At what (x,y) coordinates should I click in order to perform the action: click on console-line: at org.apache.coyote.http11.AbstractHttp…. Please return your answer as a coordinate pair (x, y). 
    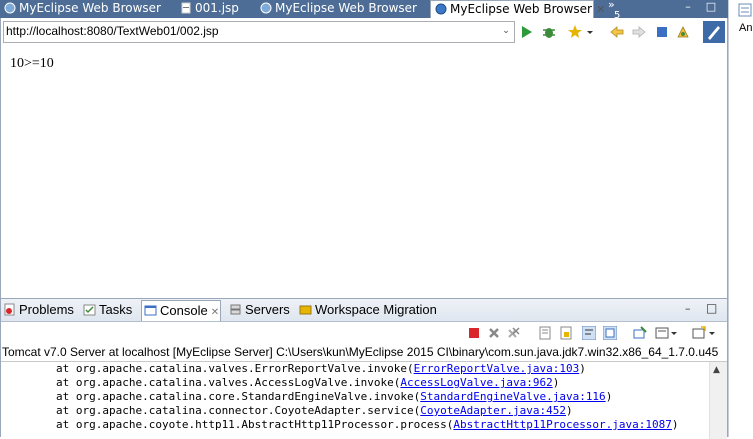
    Looking at the image, I should click on (367, 424).